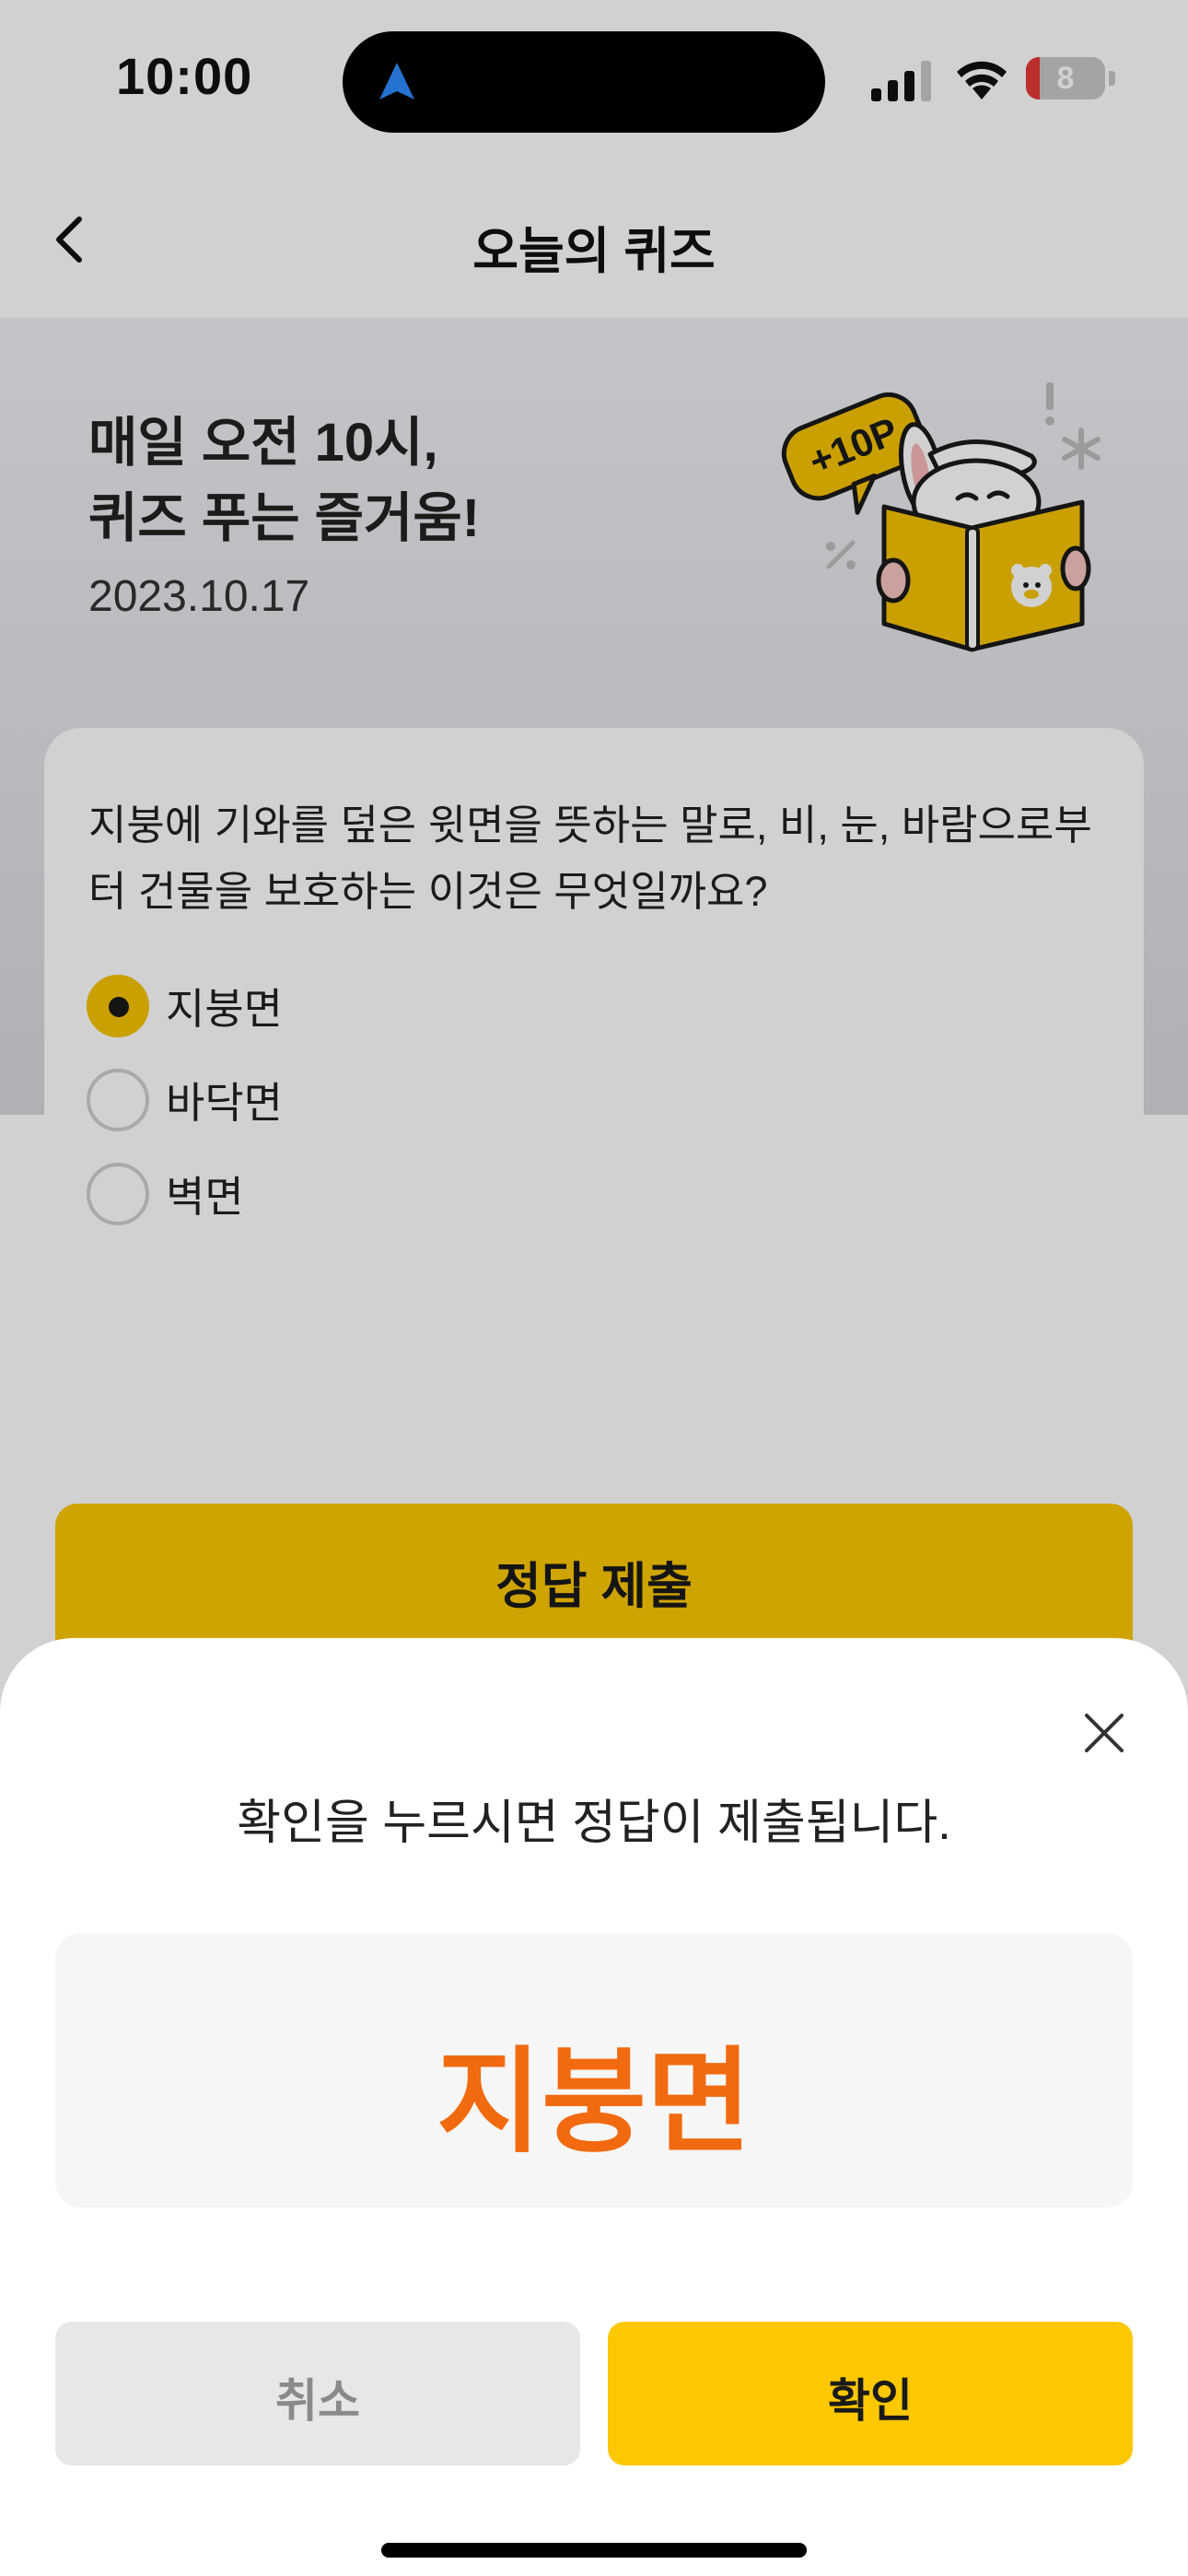 This screenshot has height=2576, width=1188. What do you see at coordinates (594, 1823) in the screenshot?
I see `confirm-message: 확인을 누르시면 정답이 제출됩니다.` at bounding box center [594, 1823].